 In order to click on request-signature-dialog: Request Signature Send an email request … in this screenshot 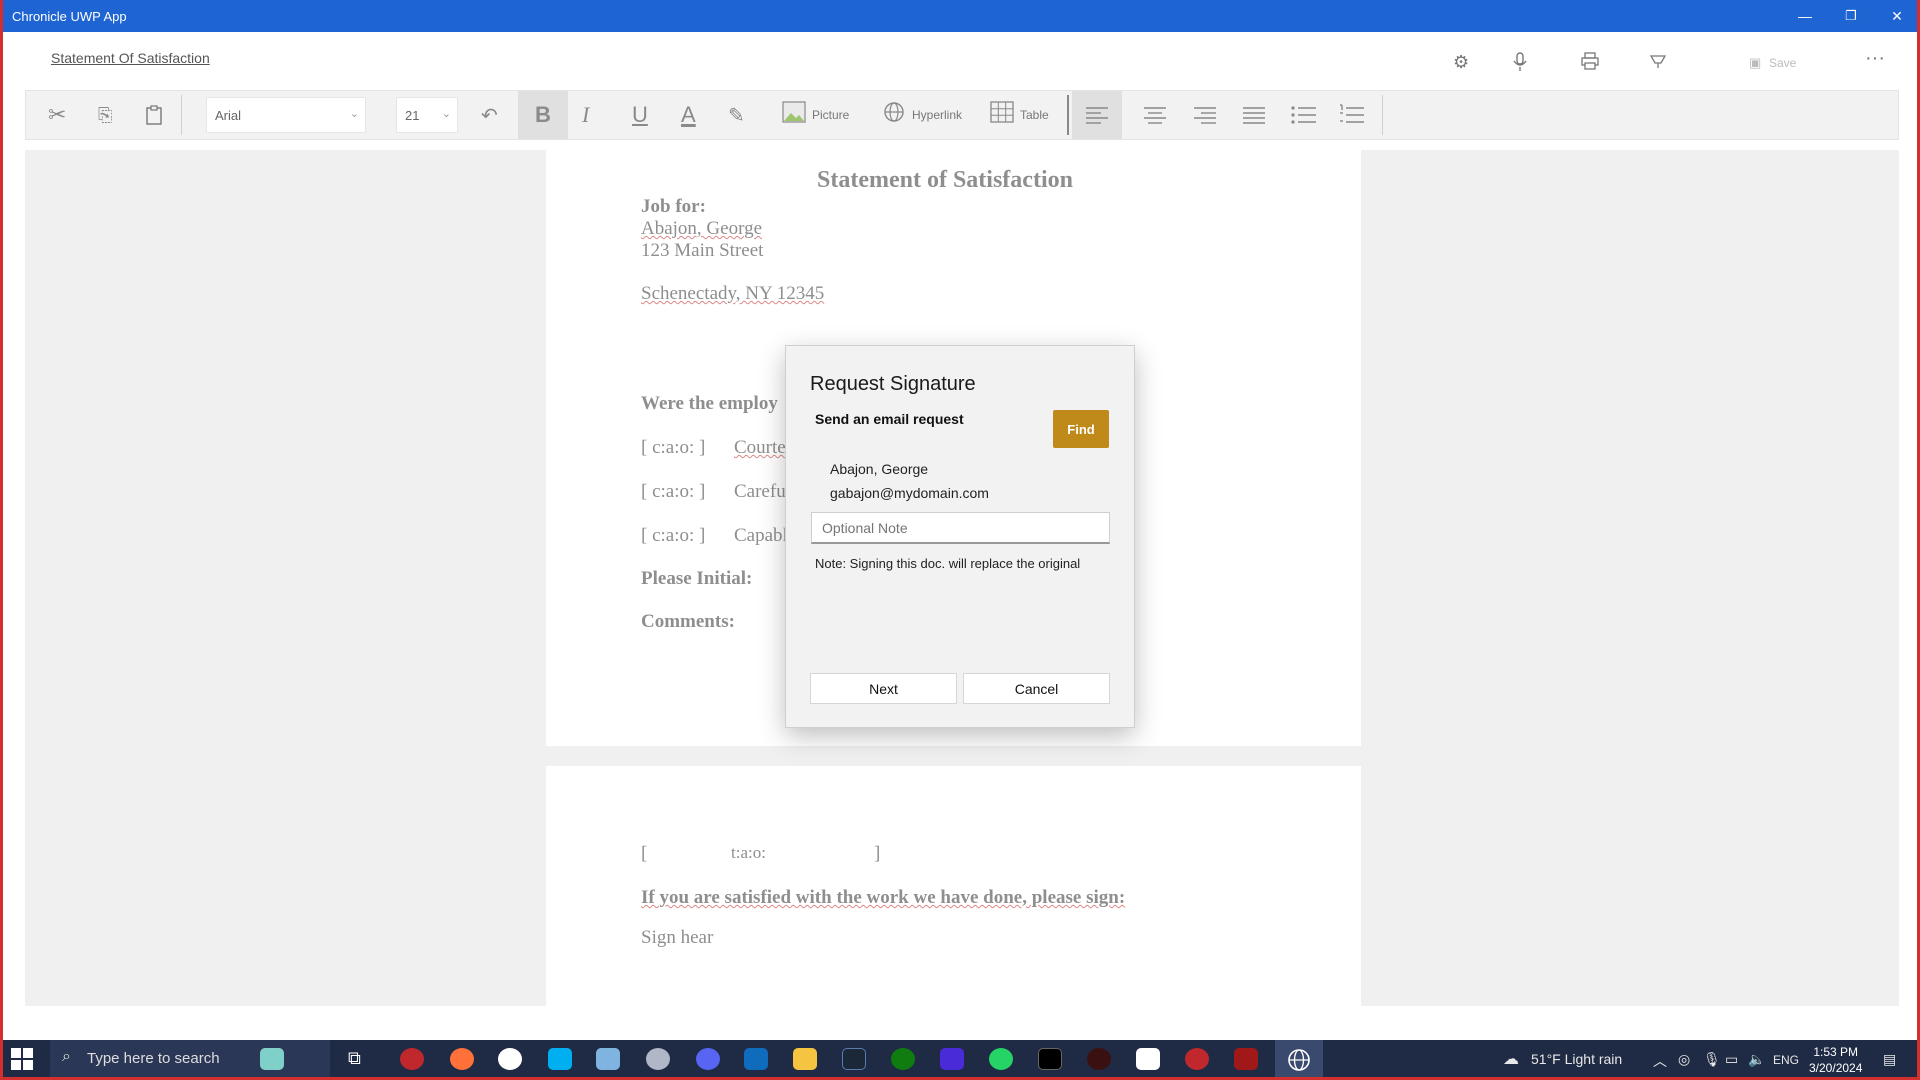, I will do `click(960, 536)`.